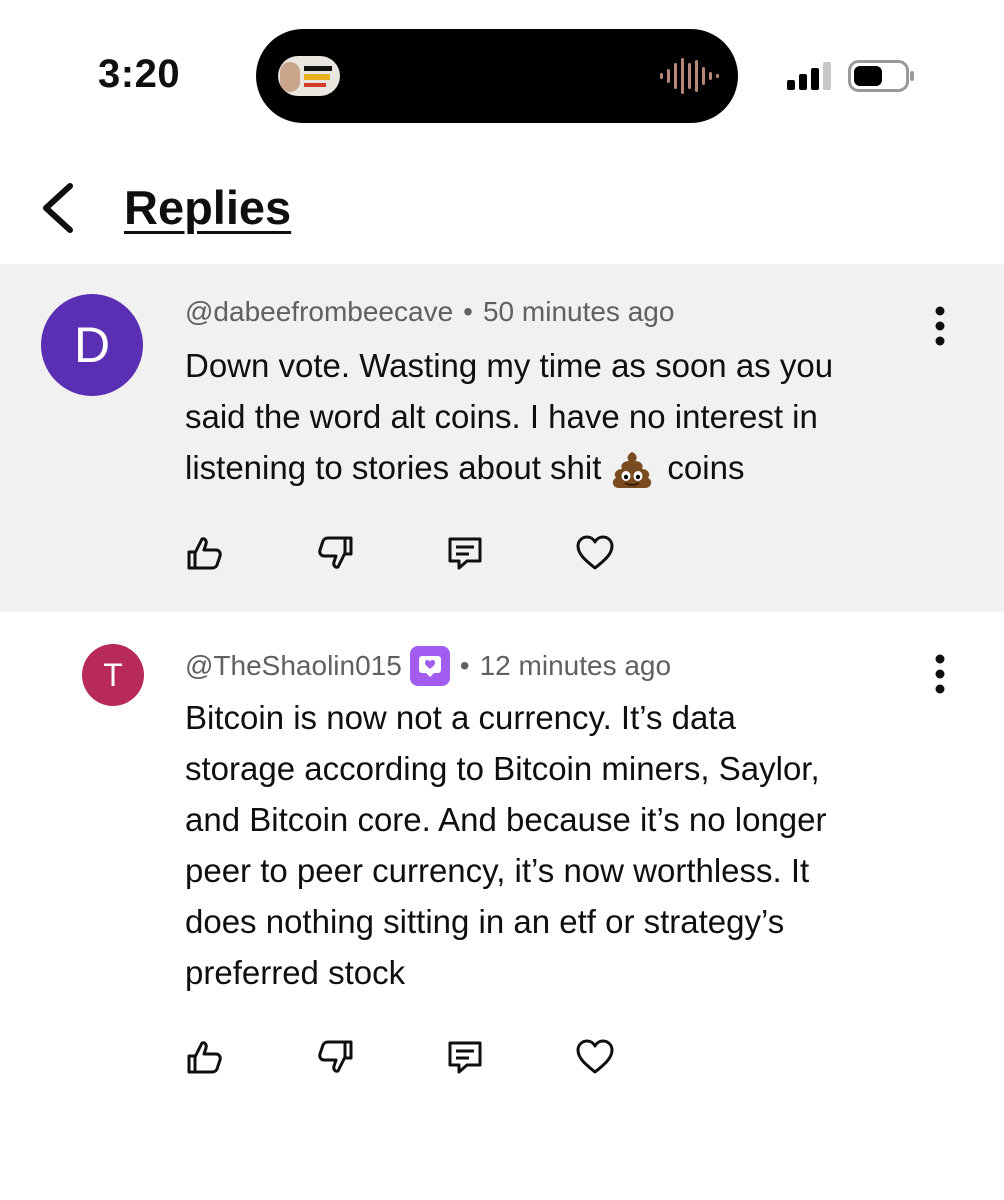 This screenshot has width=1004, height=1200. What do you see at coordinates (460, 717) in the screenshot?
I see `comment-line: Bitcoin is now not a currency. It’s data` at bounding box center [460, 717].